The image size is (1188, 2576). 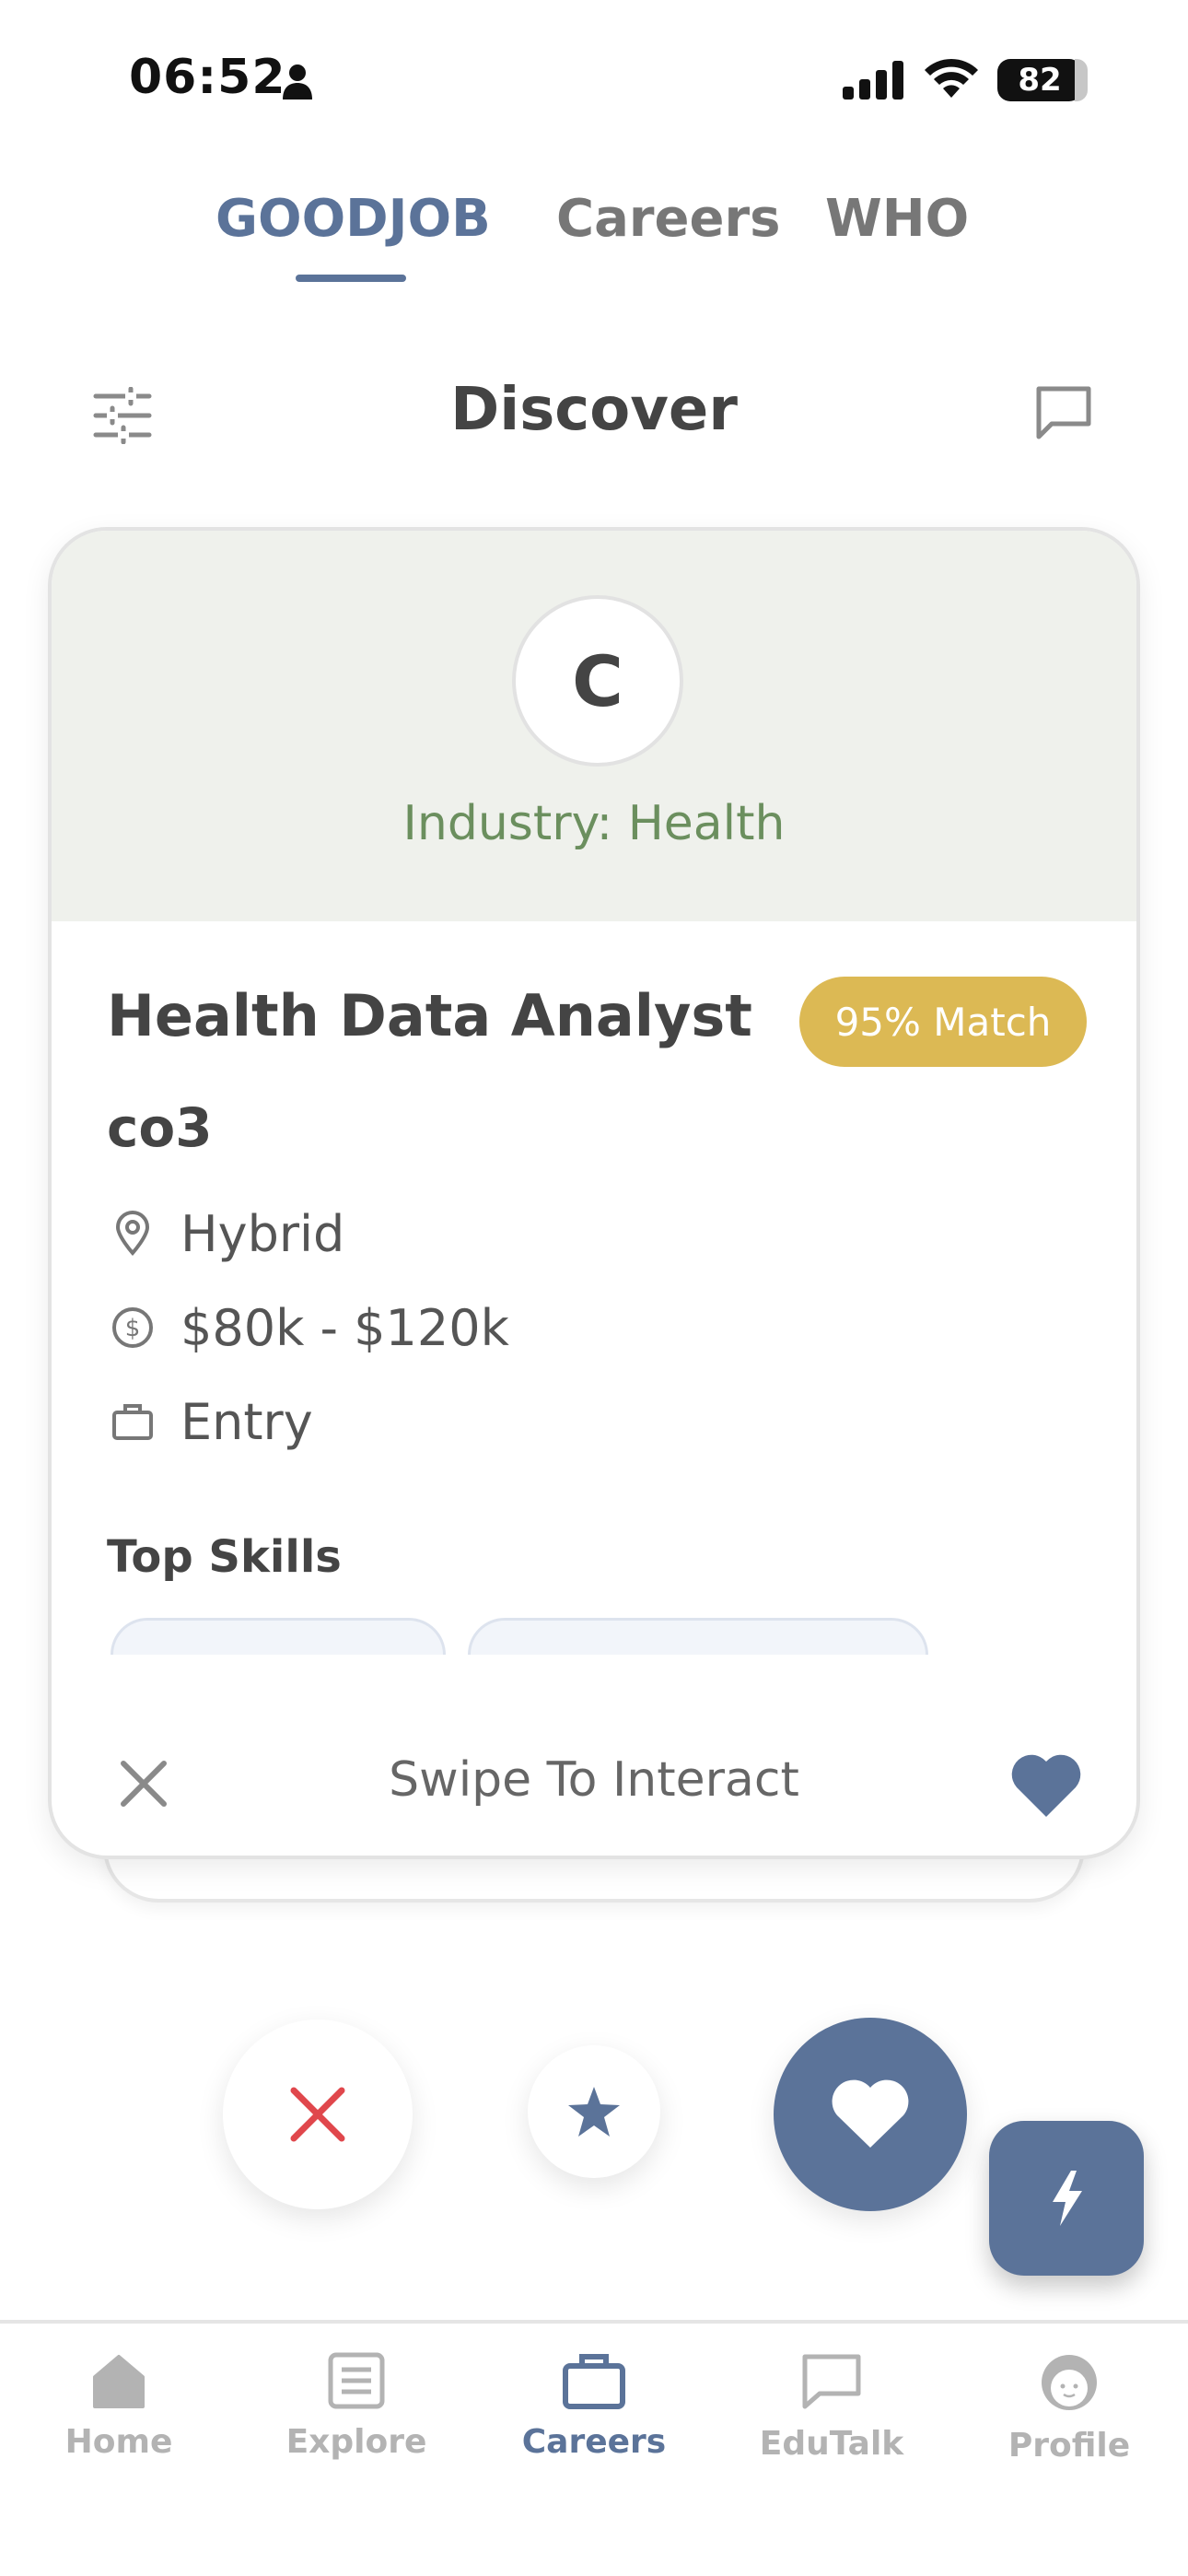 I want to click on battery-indicator: 82, so click(x=1039, y=80).